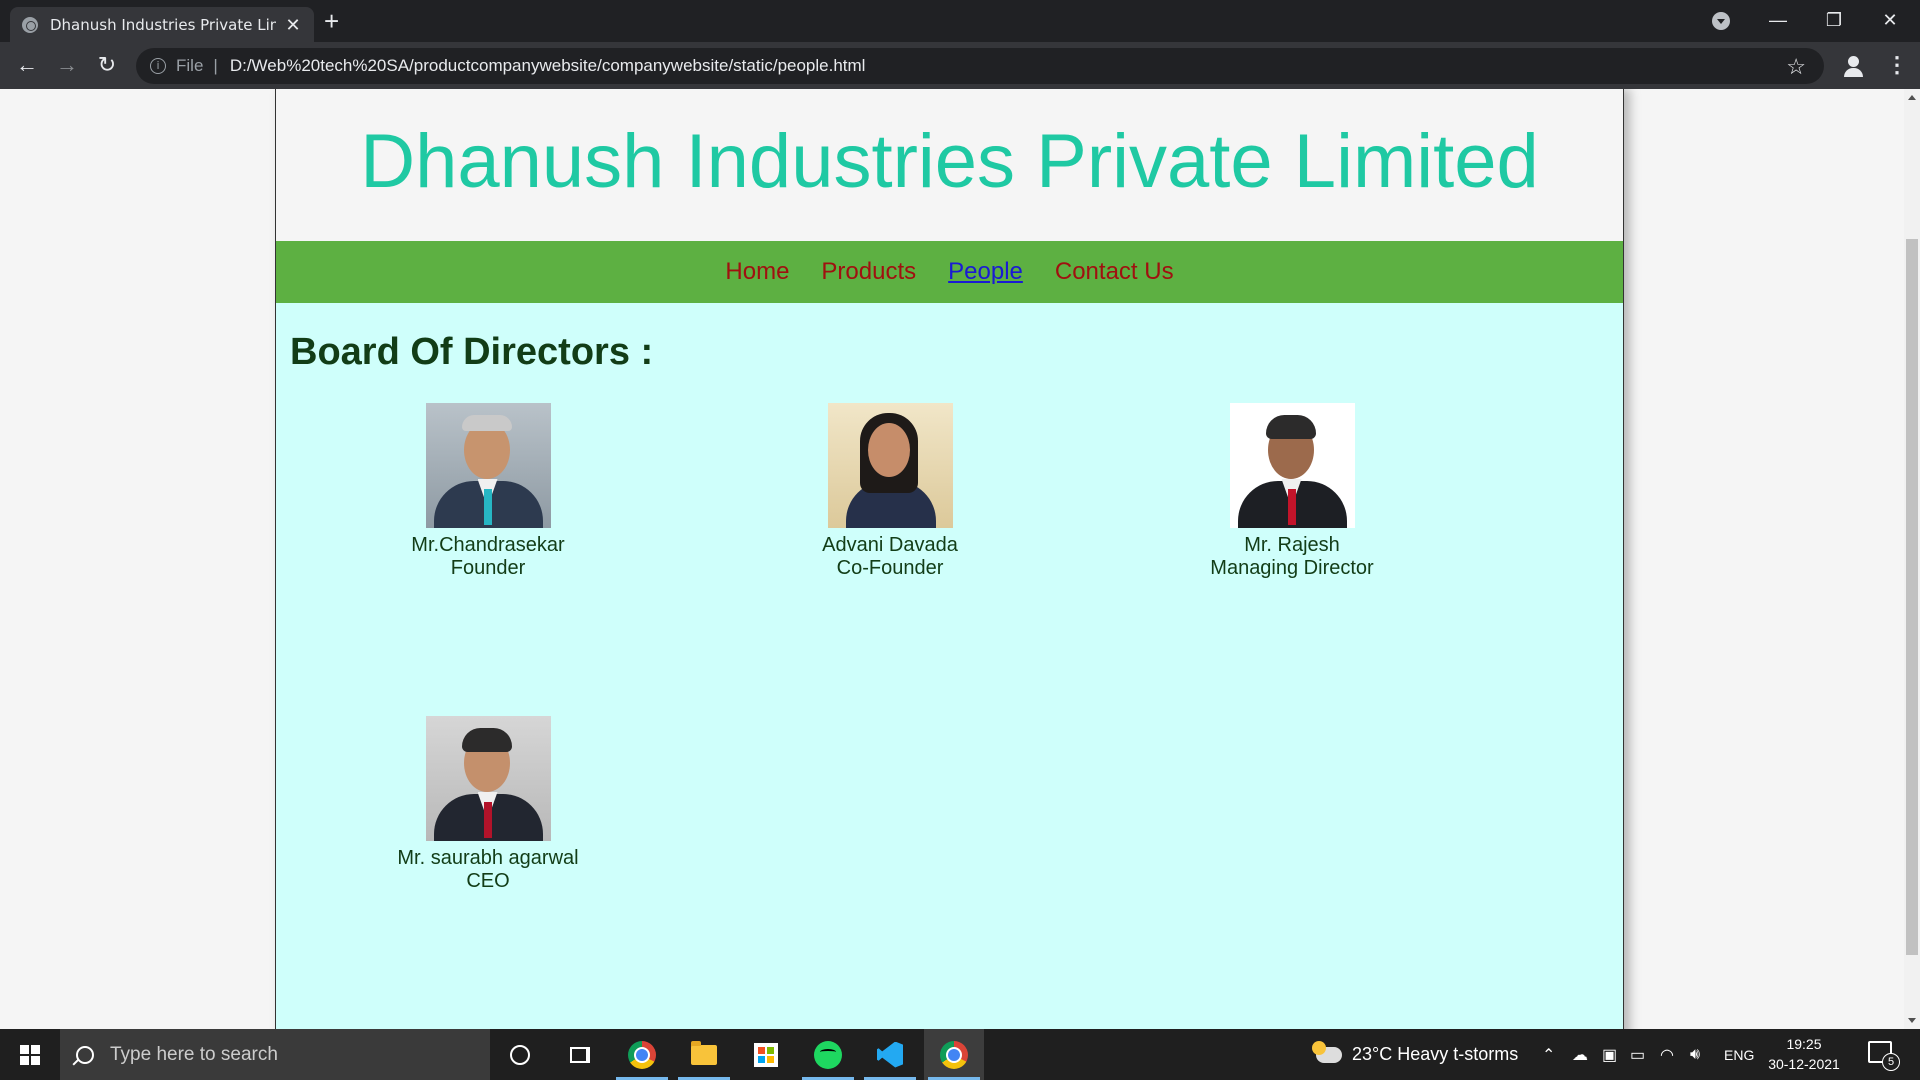 This screenshot has height=1080, width=1920. I want to click on wifi-icon: ◠, so click(1667, 1054).